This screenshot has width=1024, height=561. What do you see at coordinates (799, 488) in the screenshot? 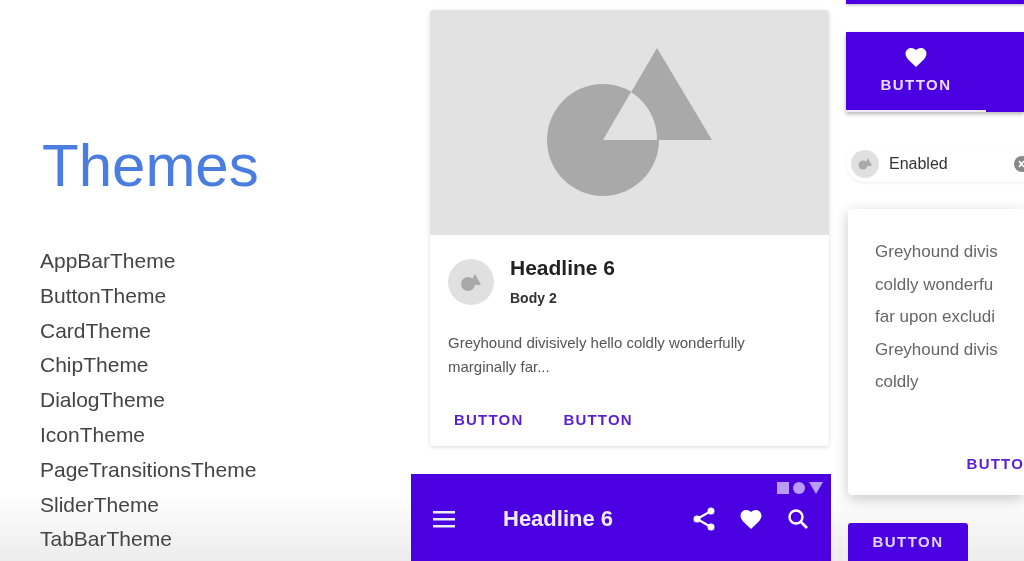
I see `circle-icon` at bounding box center [799, 488].